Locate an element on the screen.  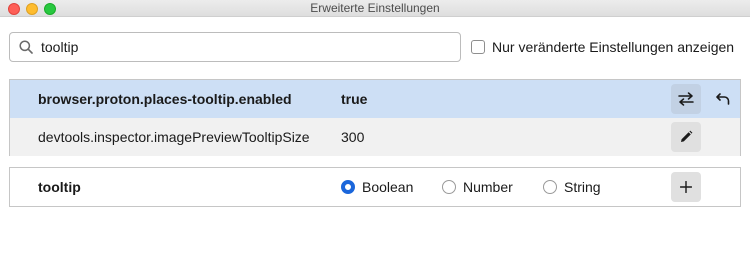
type-string-option: String is located at coordinates (572, 187).